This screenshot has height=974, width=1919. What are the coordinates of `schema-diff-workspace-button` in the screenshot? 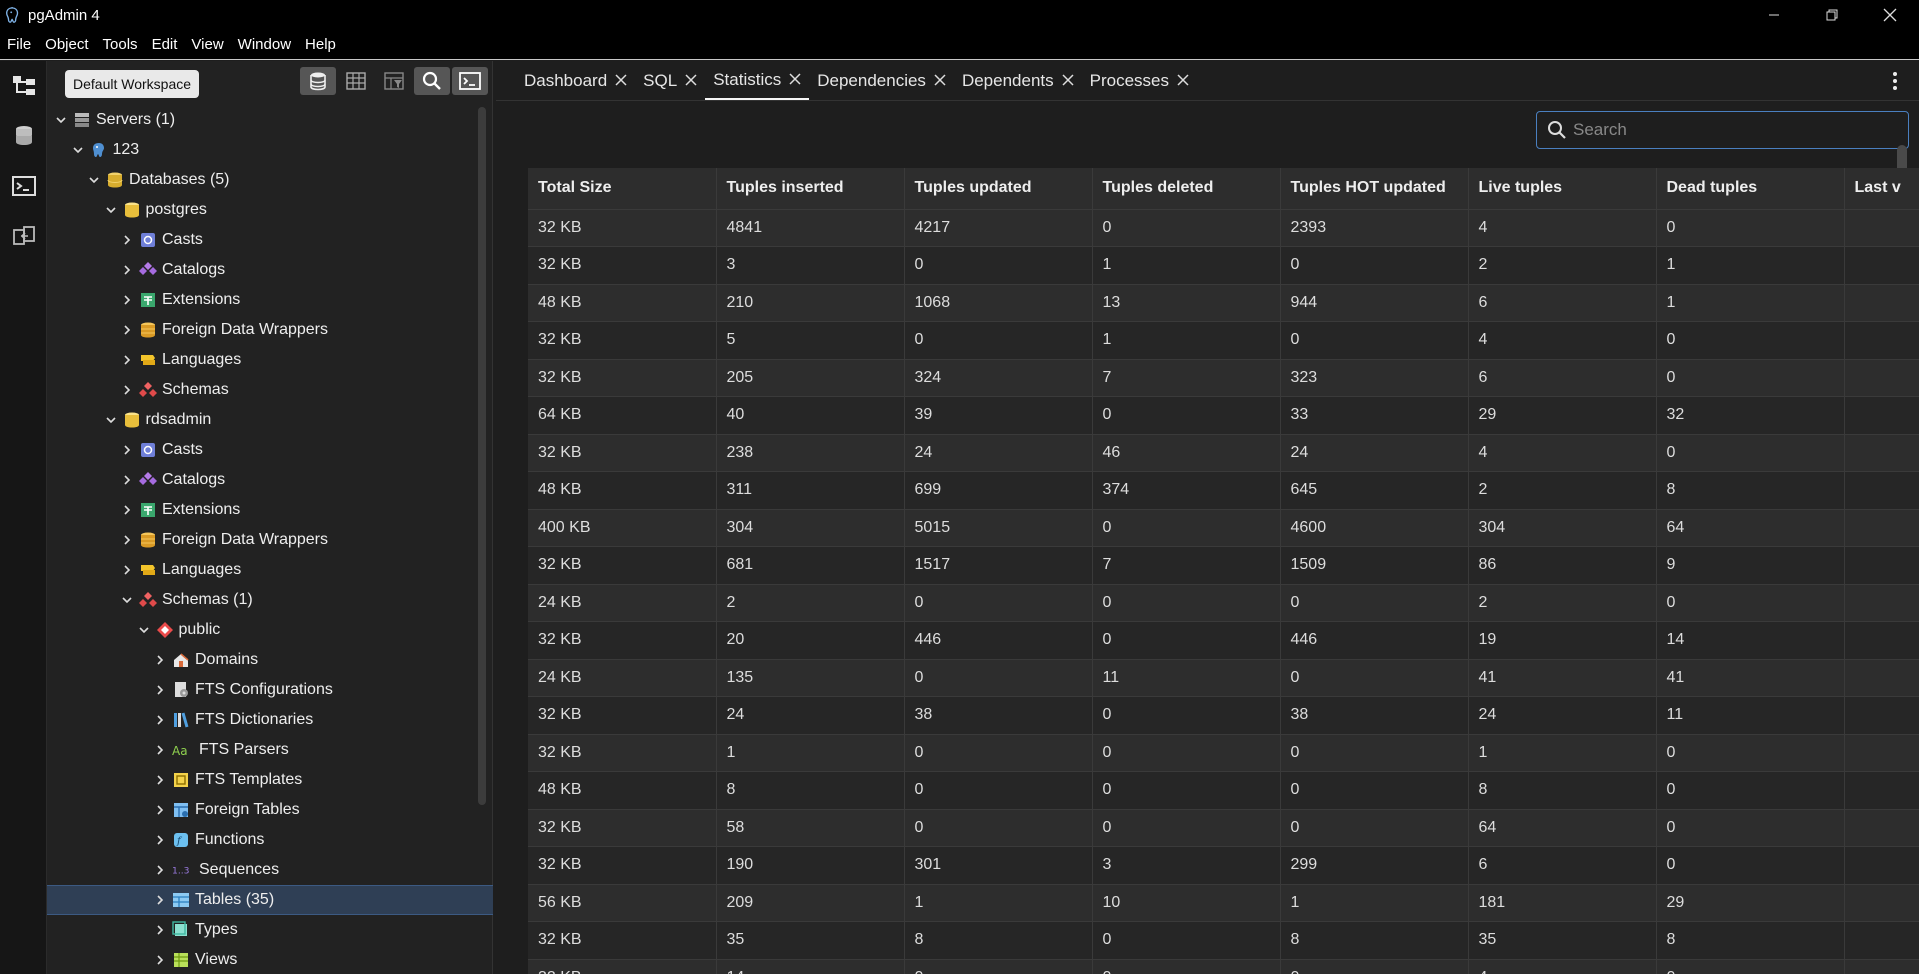 It's located at (23, 236).